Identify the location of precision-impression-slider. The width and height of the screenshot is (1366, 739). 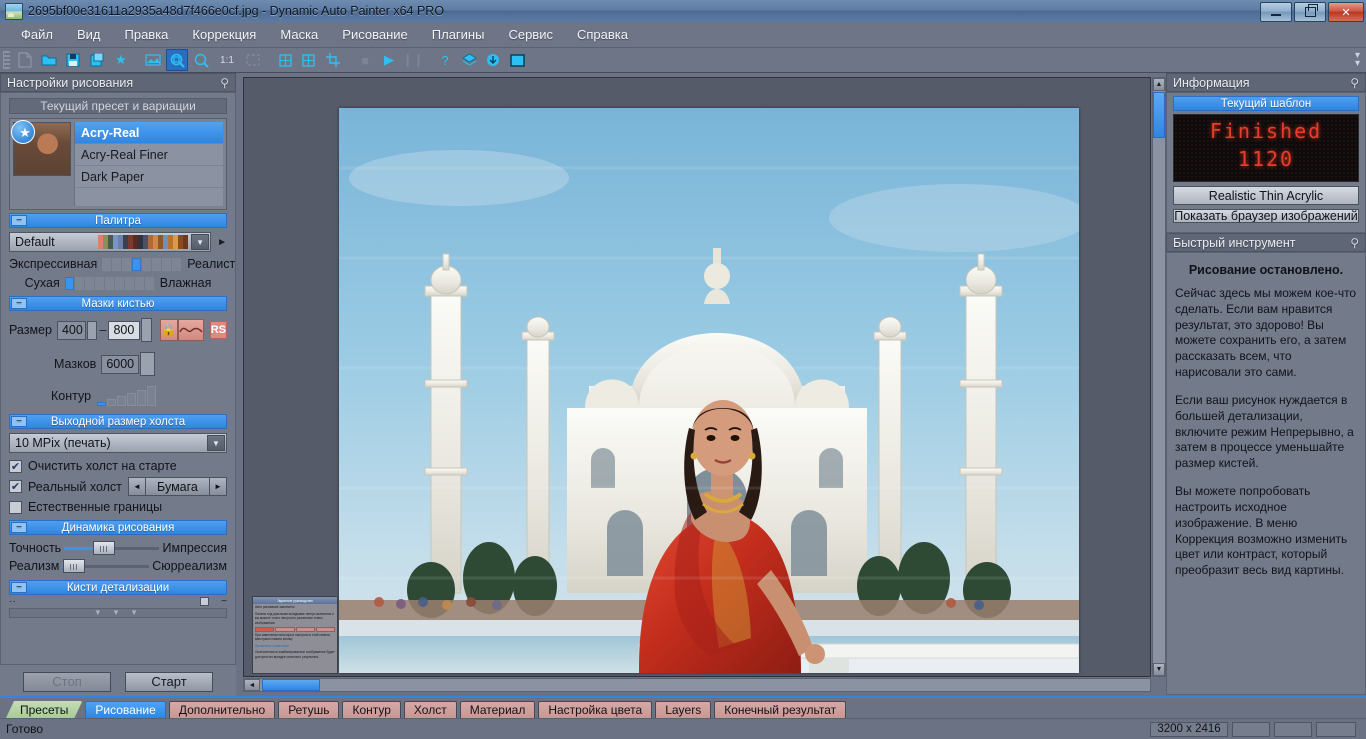
(112, 548).